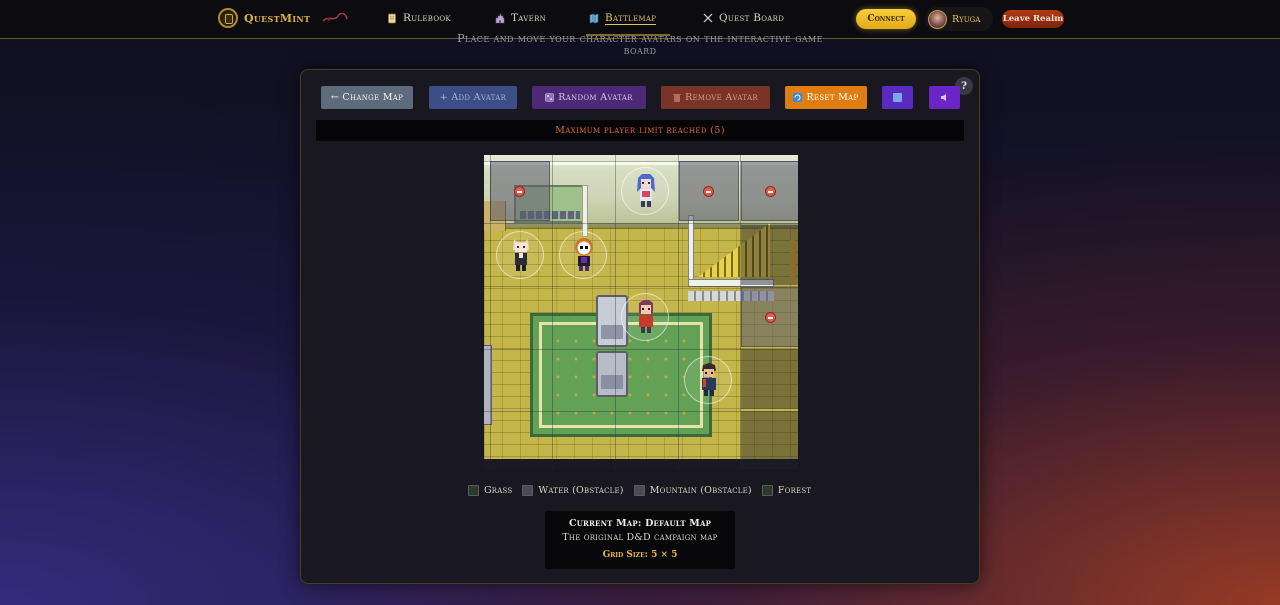 Image resolution: width=1280 pixels, height=605 pixels. I want to click on random-avatar-label: Random Avatar, so click(595, 97).